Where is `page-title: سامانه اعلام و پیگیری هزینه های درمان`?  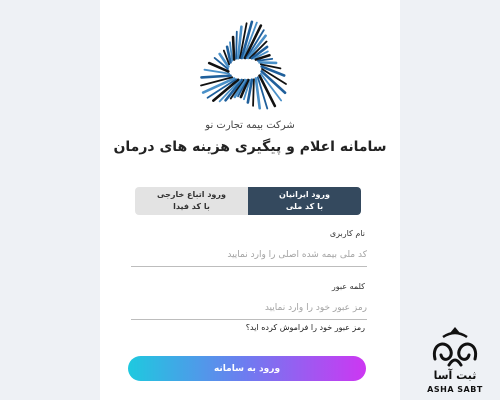 page-title: سامانه اعلام و پیگیری هزینه های درمان is located at coordinates (250, 147).